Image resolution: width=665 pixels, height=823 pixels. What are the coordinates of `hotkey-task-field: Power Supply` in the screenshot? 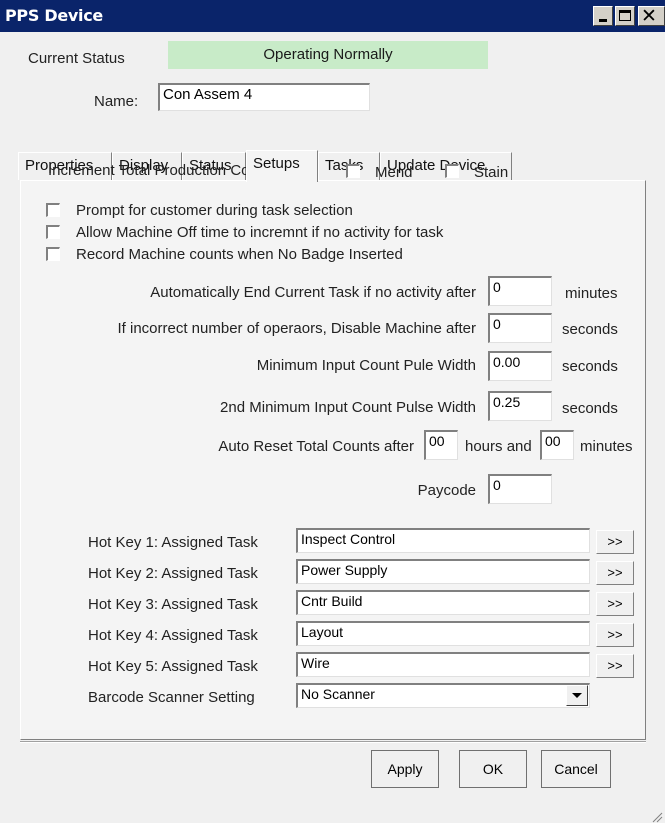 It's located at (443, 571).